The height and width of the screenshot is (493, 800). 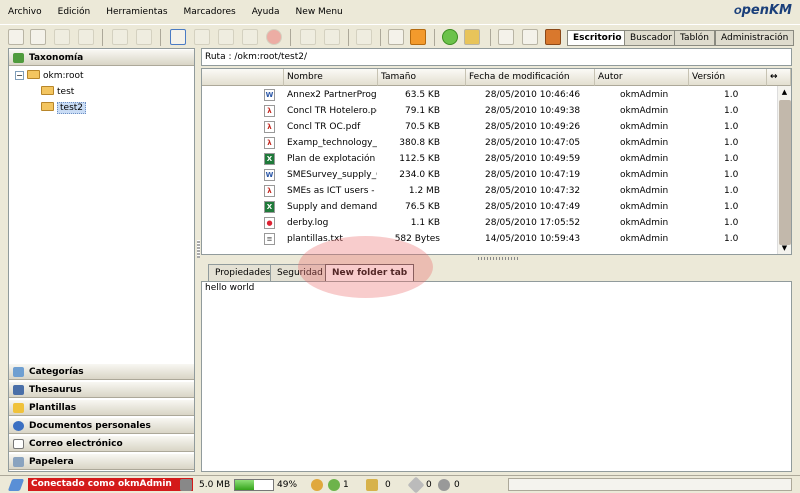 I want to click on taxonomia-header: Taxonomía, so click(x=101, y=57).